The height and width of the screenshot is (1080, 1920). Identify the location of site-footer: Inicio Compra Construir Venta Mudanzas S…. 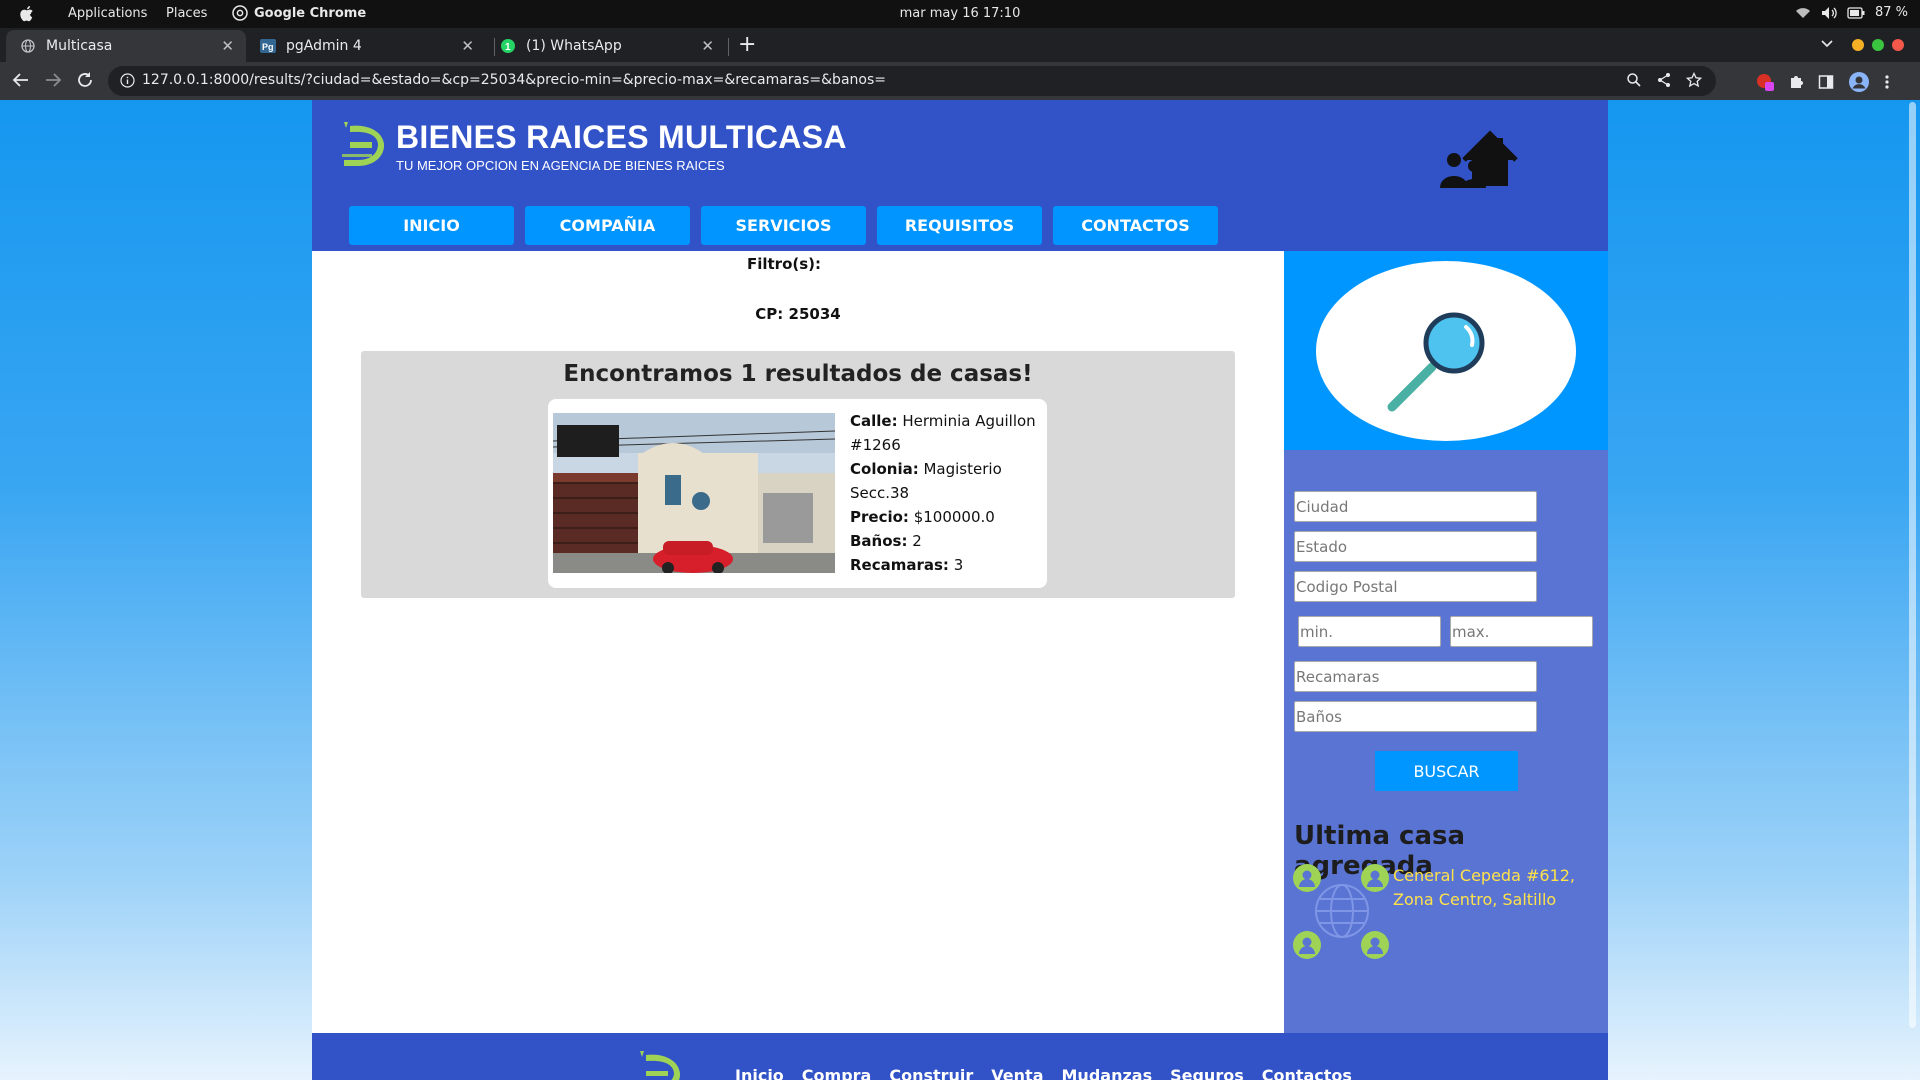
(960, 1056).